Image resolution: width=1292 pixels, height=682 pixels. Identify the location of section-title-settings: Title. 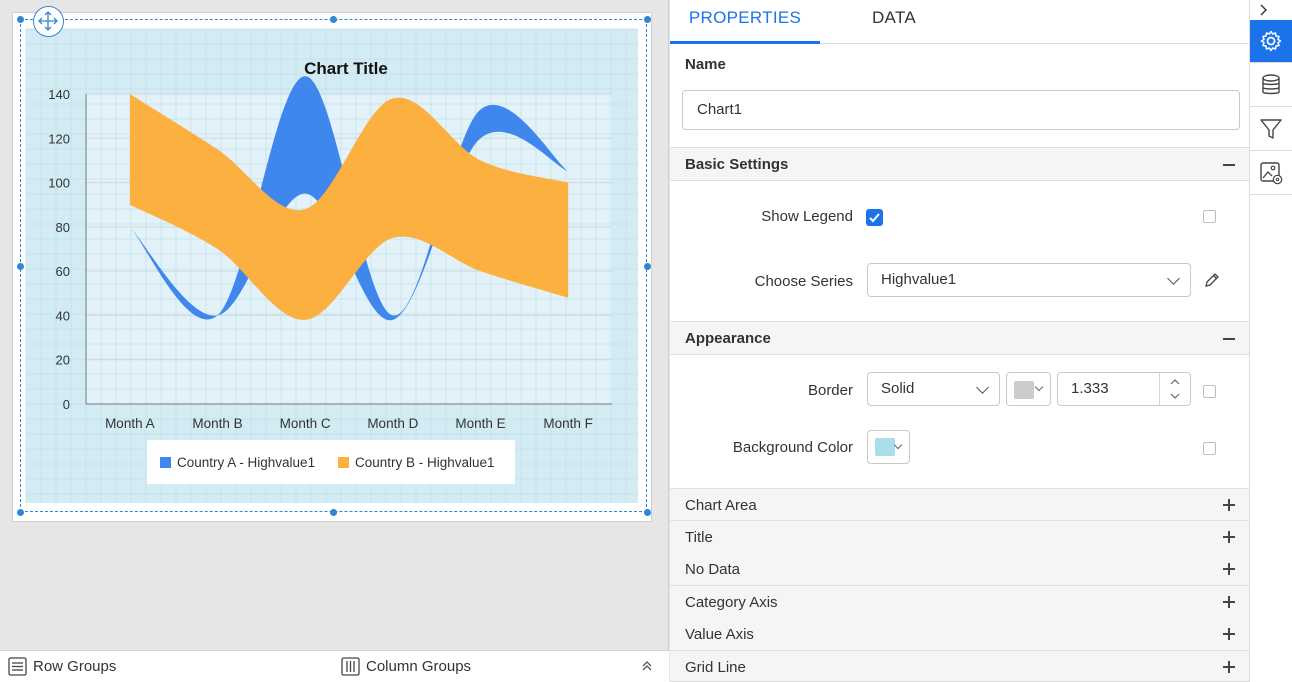
(959, 537).